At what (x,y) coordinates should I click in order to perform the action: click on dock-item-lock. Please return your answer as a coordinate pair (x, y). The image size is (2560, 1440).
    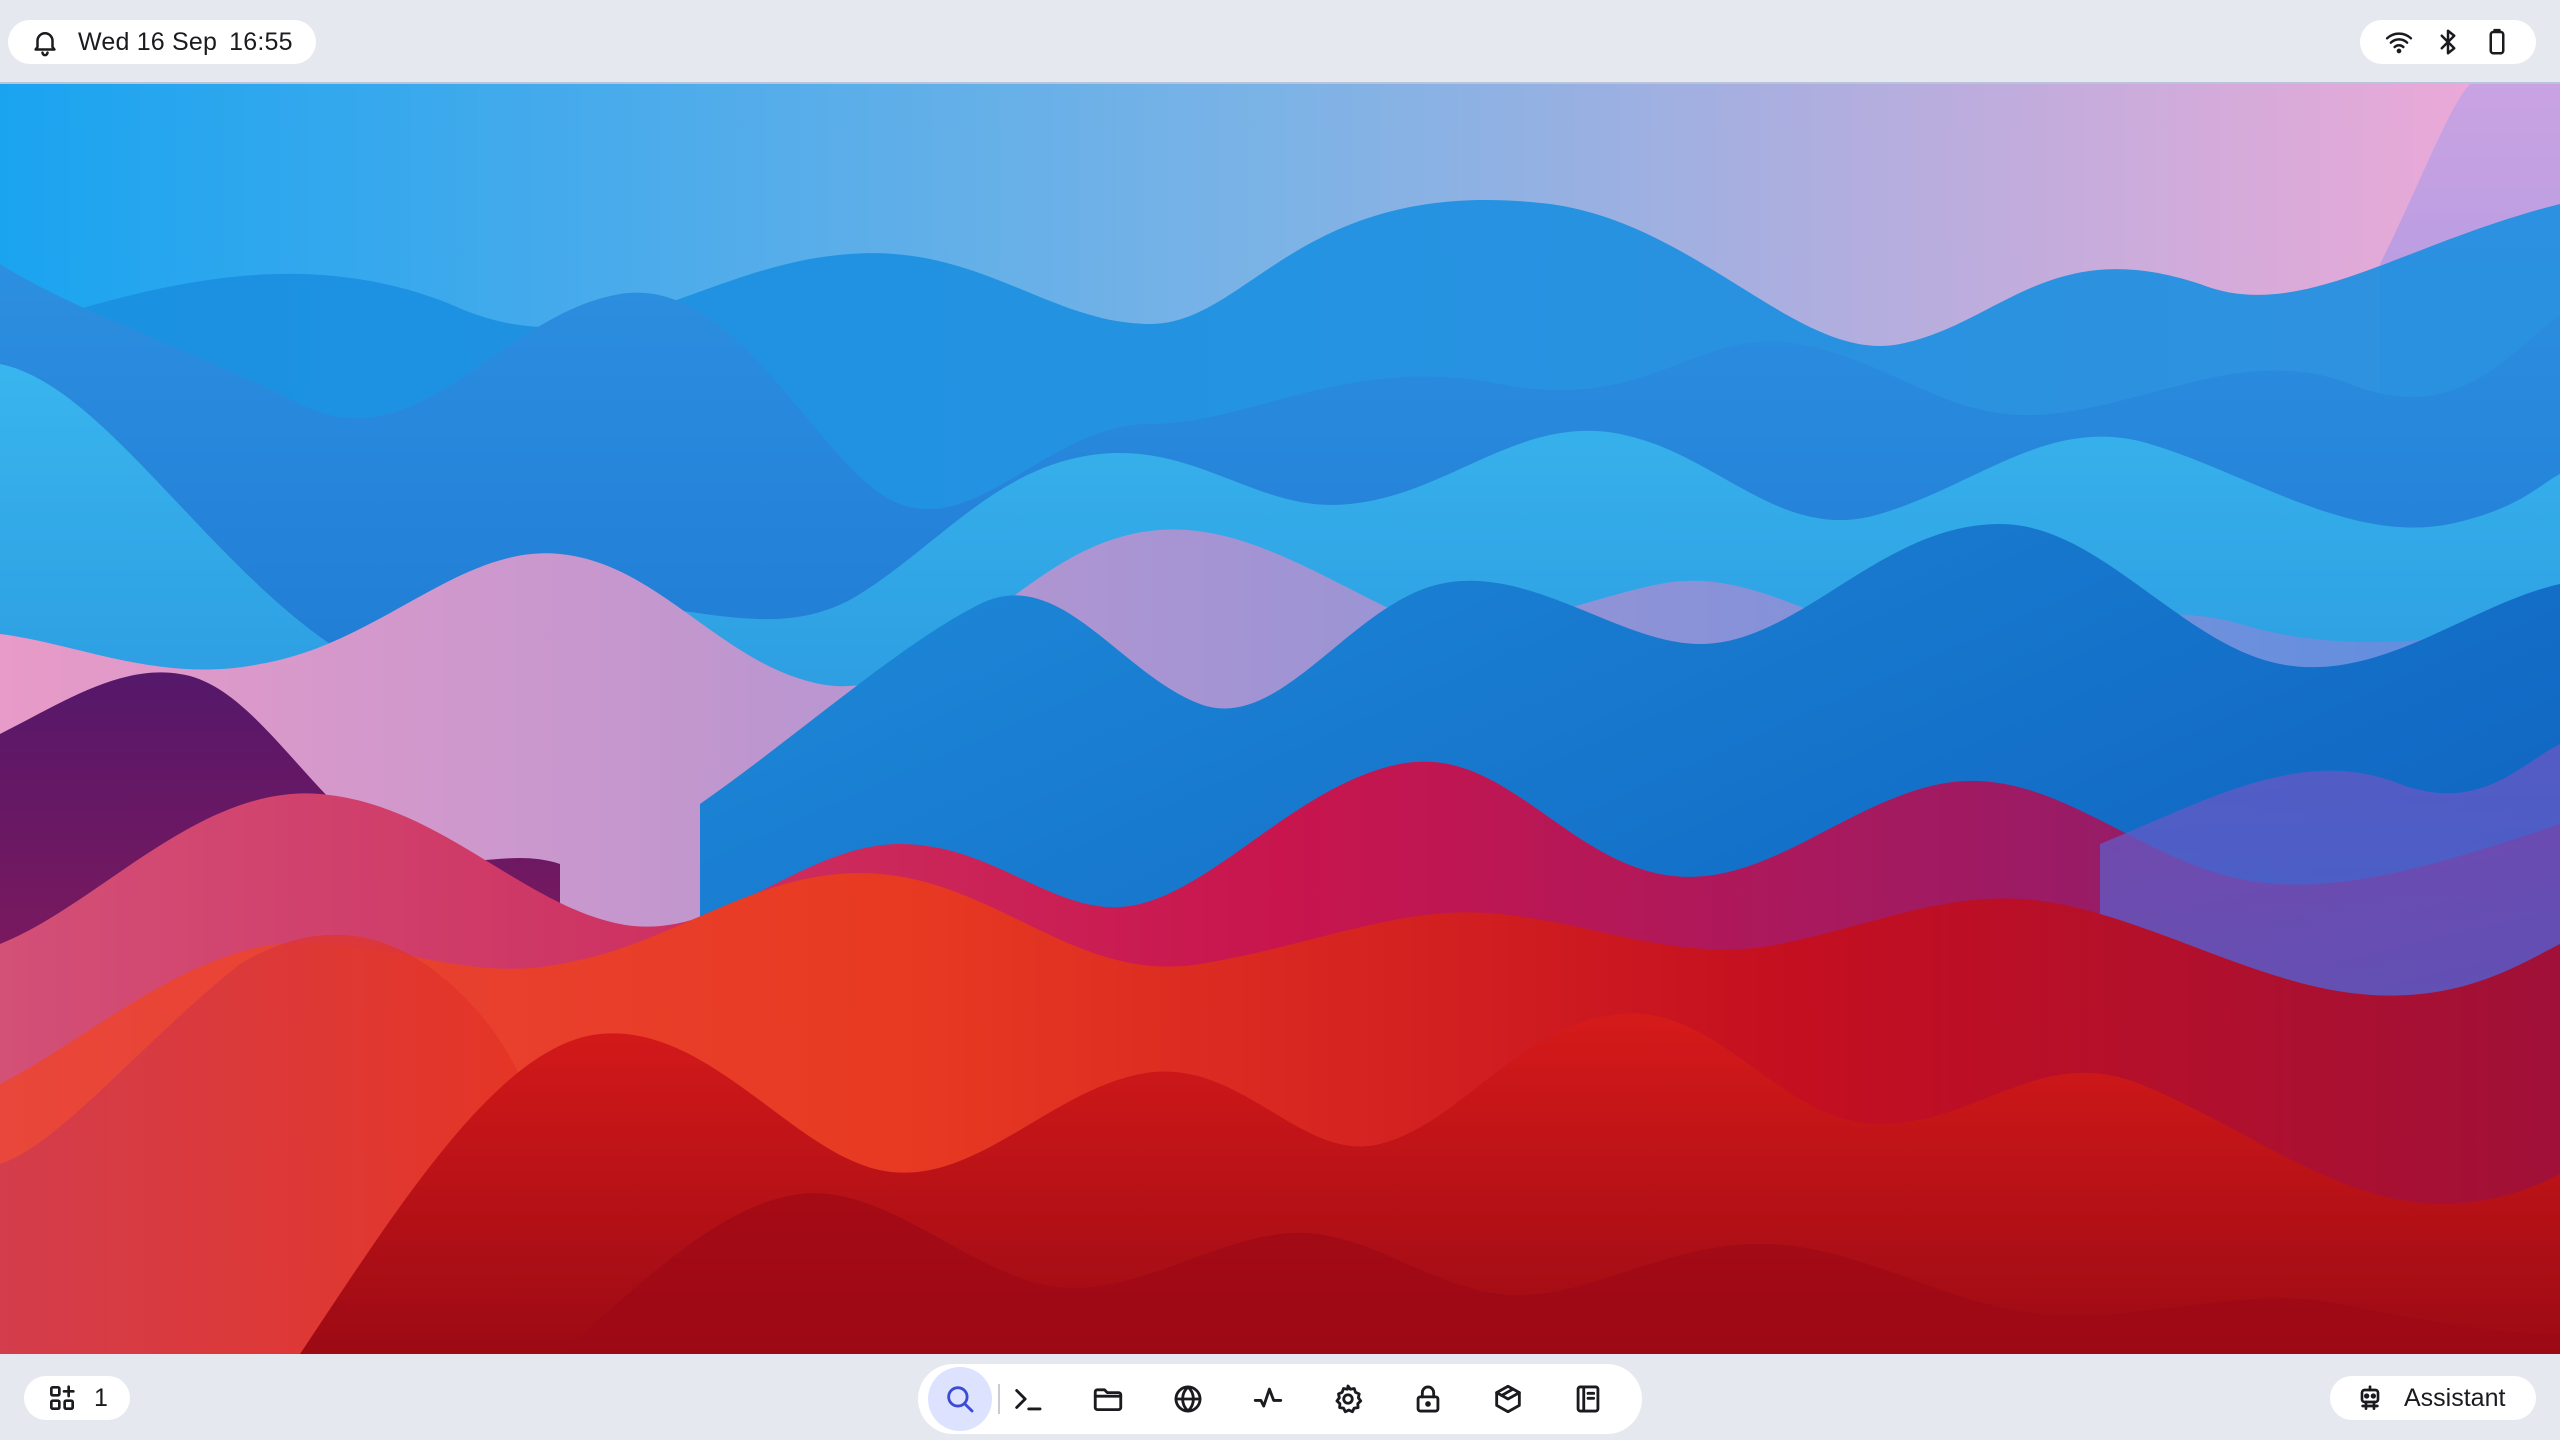
    Looking at the image, I should click on (1428, 1399).